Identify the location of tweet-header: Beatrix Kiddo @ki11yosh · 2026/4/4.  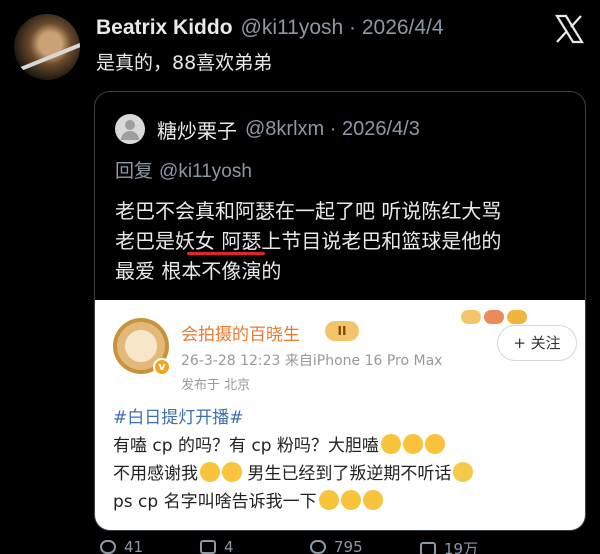
(270, 28).